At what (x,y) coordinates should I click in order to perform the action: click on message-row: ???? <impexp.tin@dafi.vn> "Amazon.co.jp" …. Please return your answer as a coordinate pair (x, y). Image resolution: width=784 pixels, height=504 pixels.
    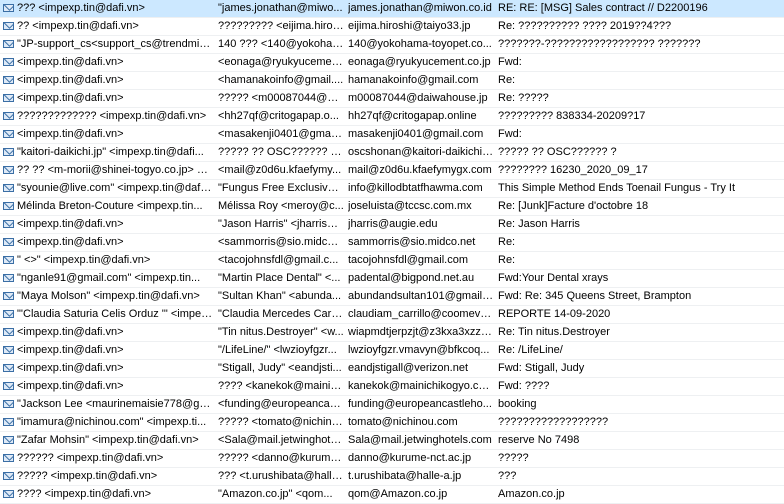
    Looking at the image, I should click on (392, 495).